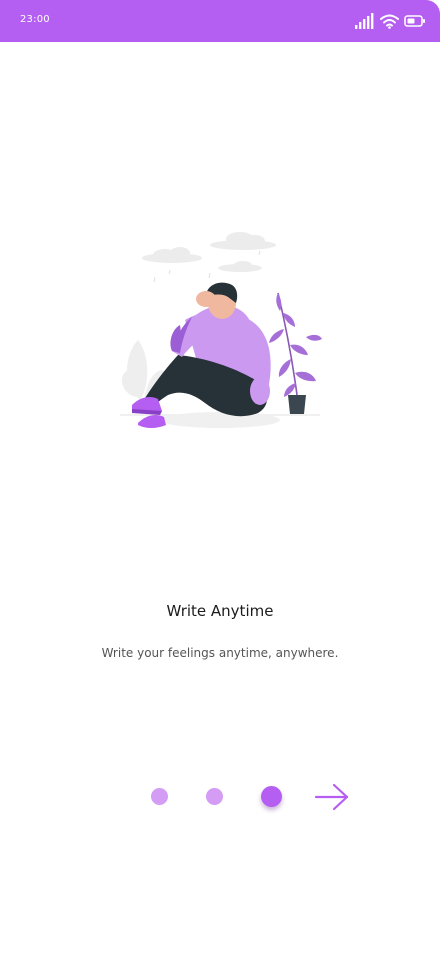 The height and width of the screenshot is (956, 440). I want to click on page-indicator-dot-3-active, so click(271, 796).